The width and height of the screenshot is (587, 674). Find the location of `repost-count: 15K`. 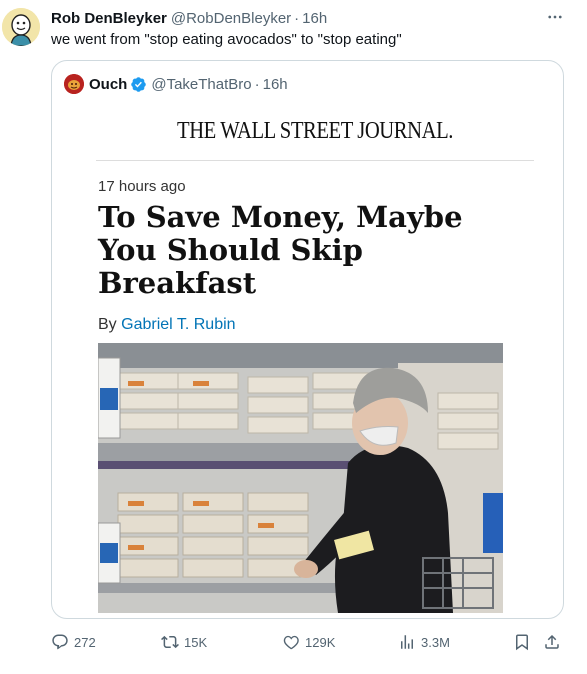

repost-count: 15K is located at coordinates (196, 642).